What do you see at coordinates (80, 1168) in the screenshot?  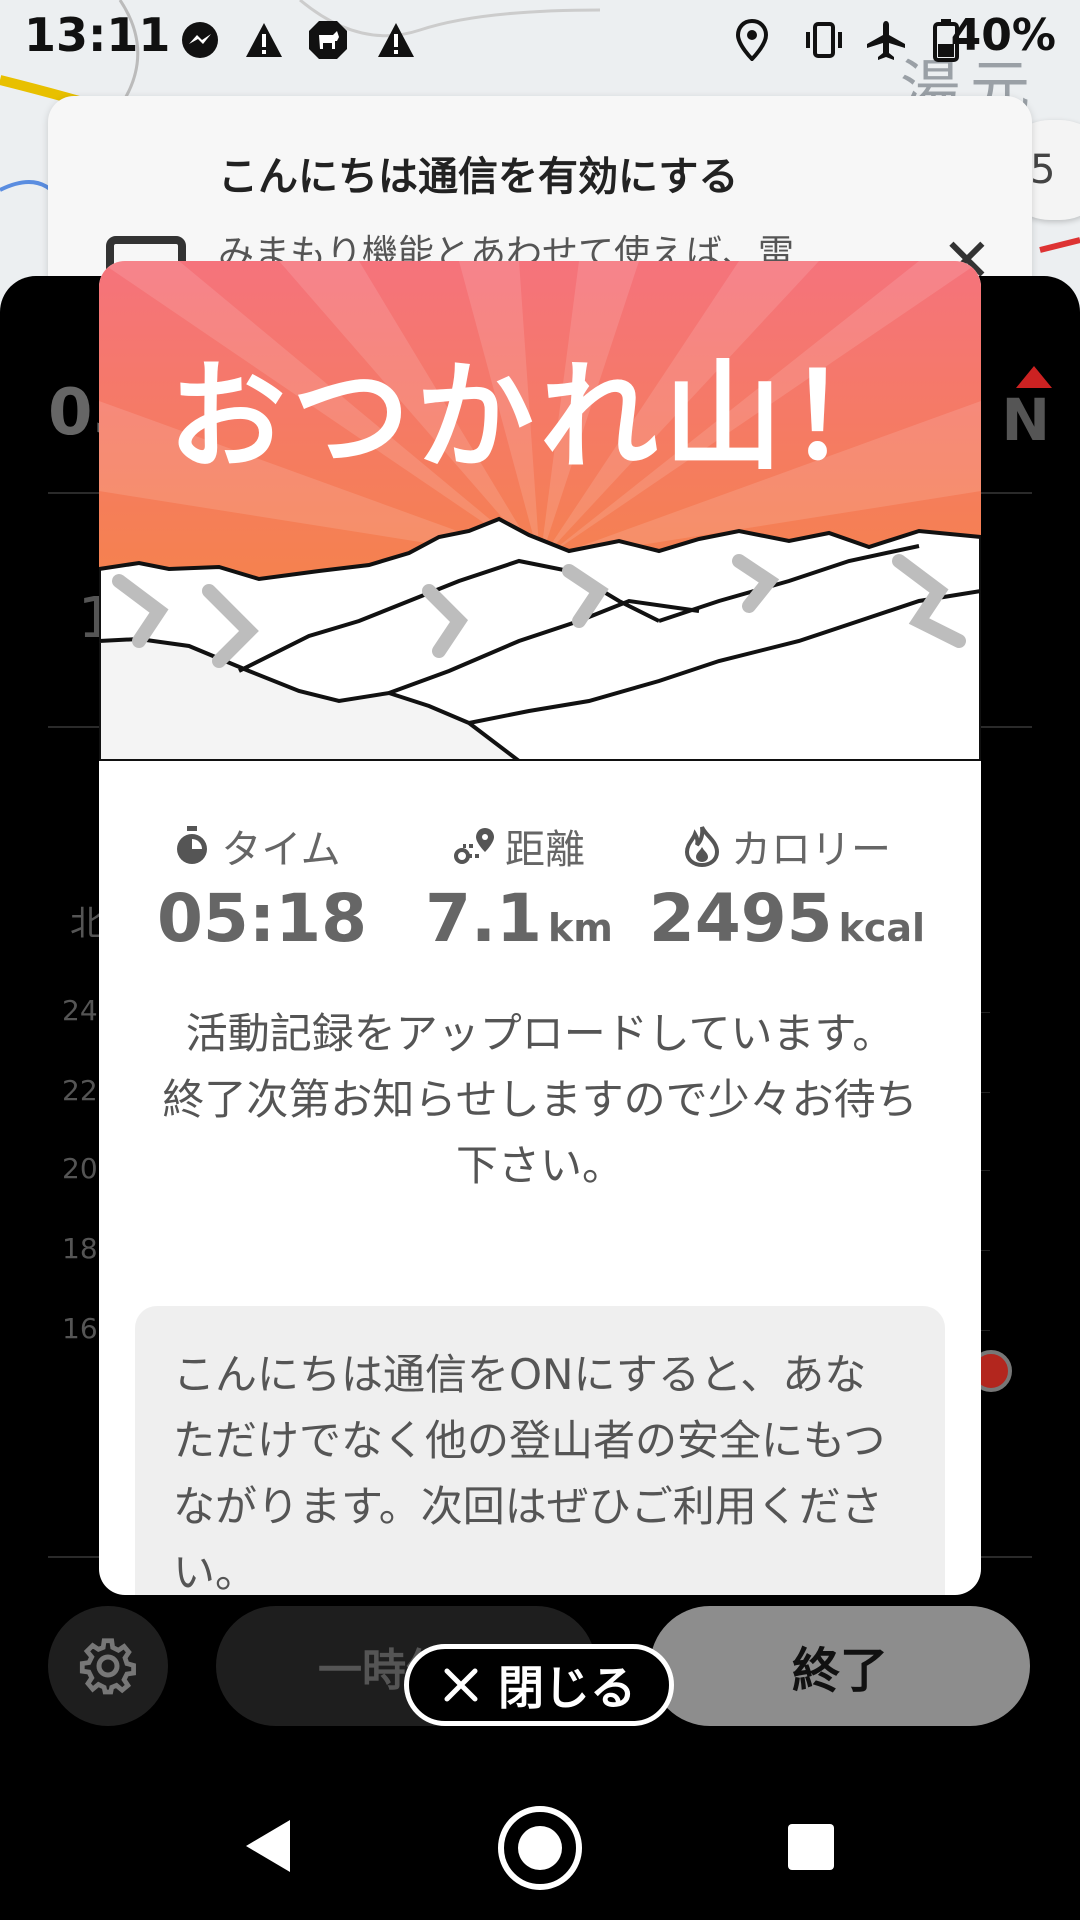 I see `elevation-tick: 20` at bounding box center [80, 1168].